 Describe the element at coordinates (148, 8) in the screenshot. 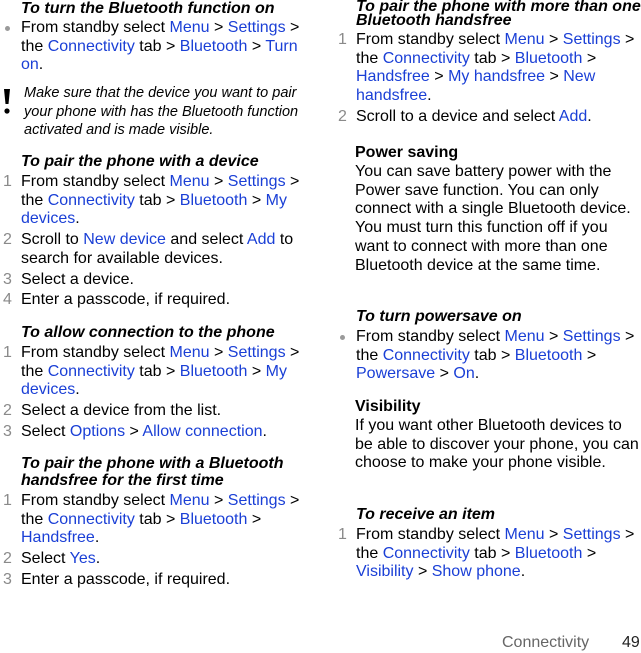

I see `section-heading: To turn the Bluetooth function on` at that location.